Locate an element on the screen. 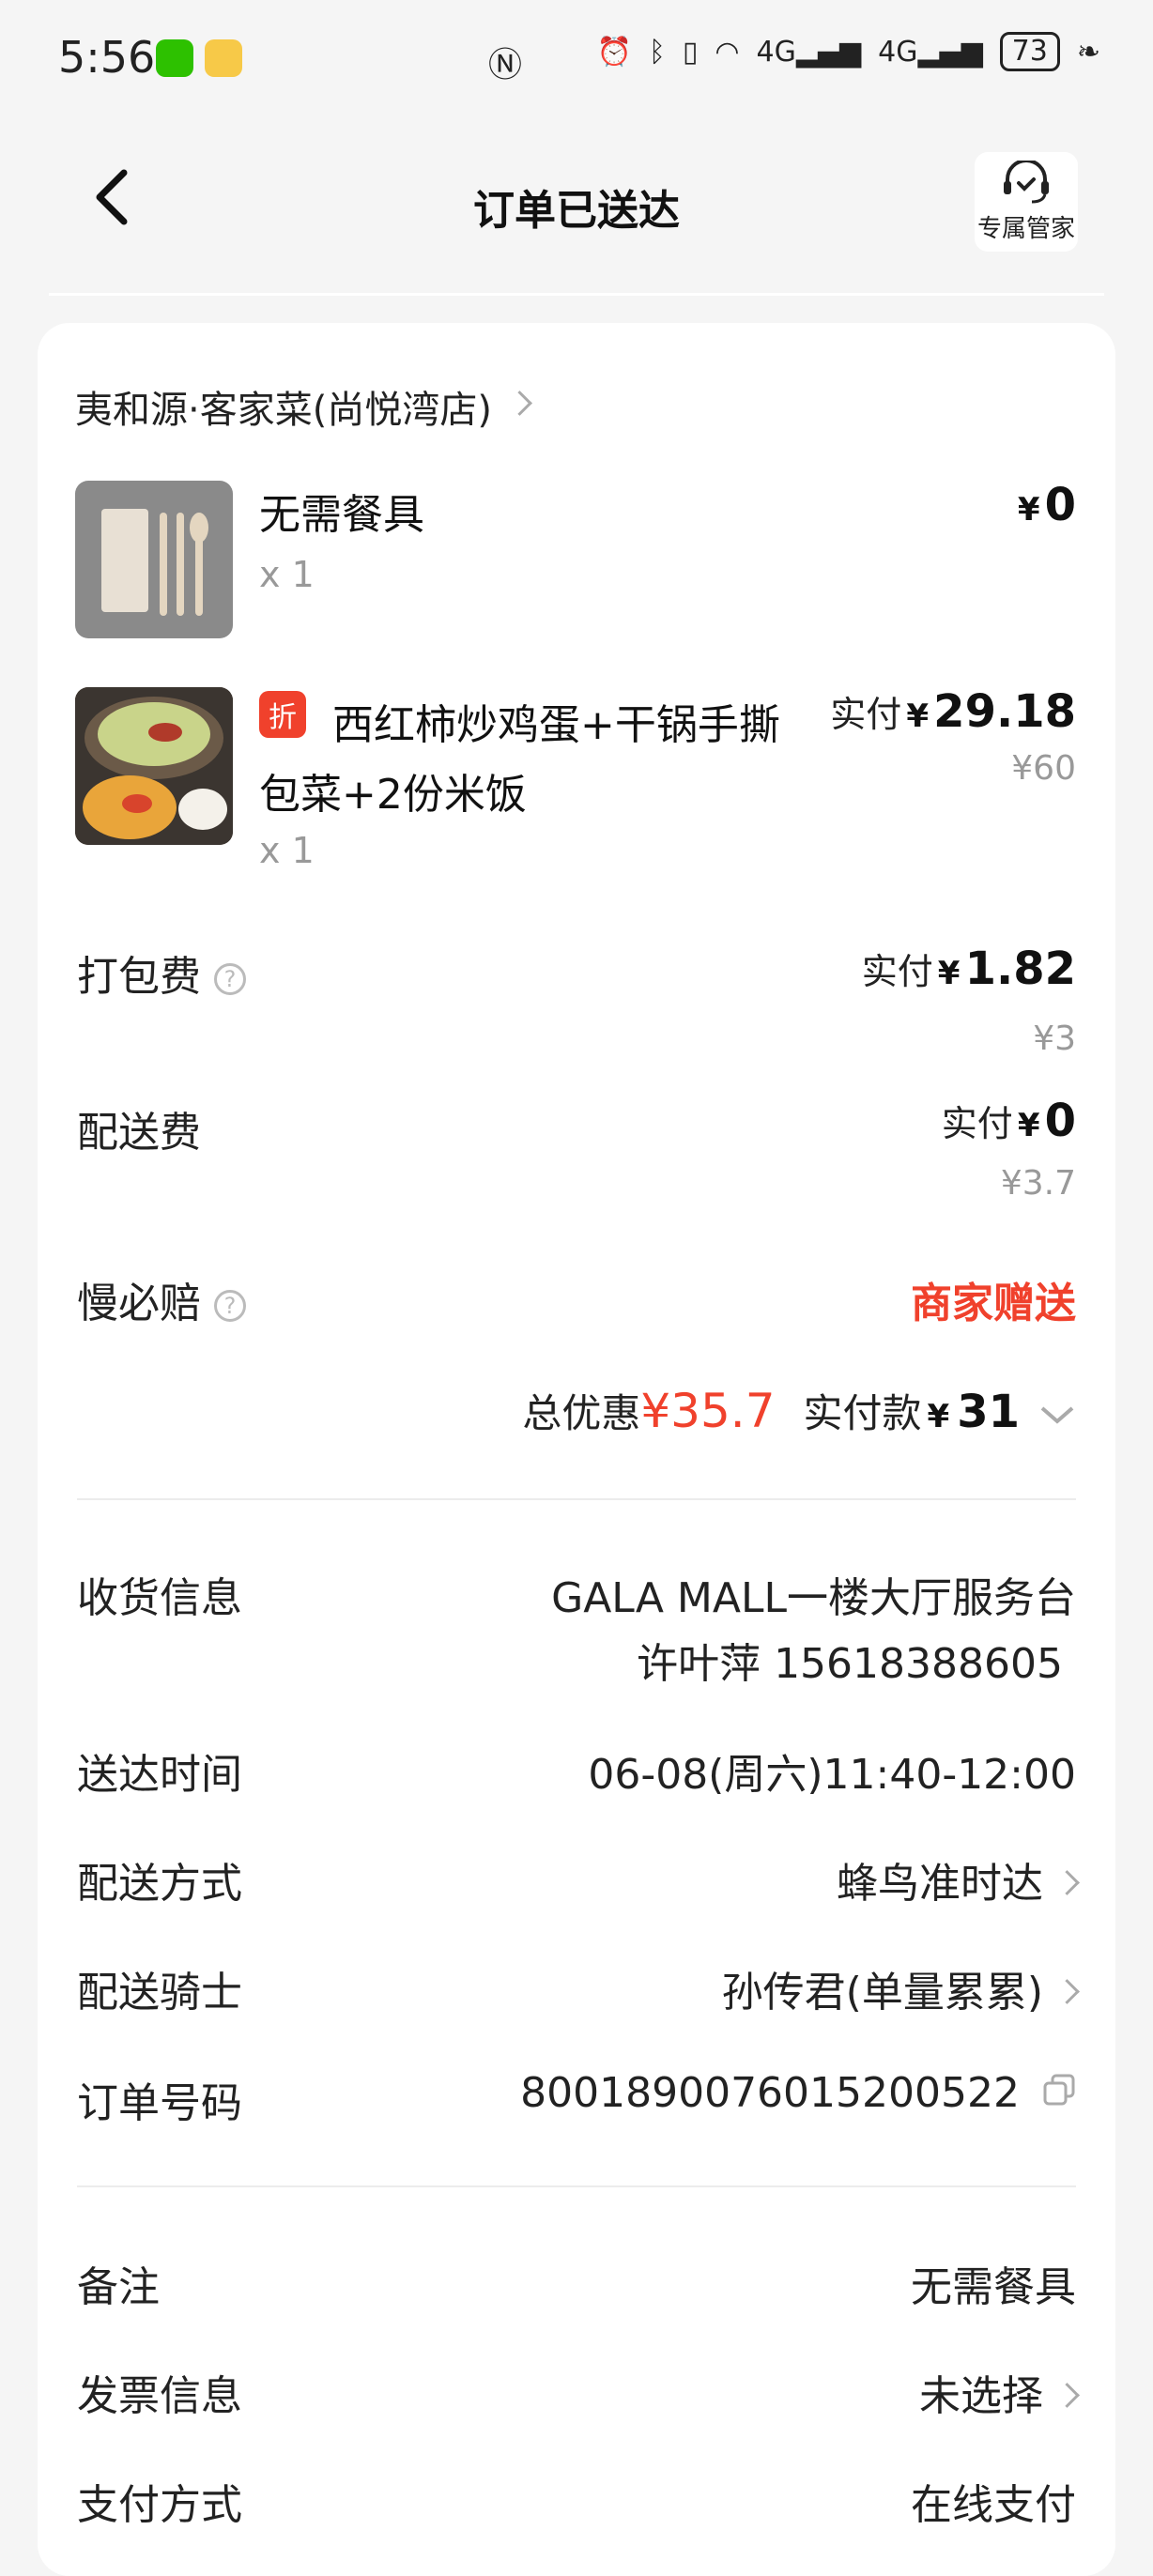 This screenshot has width=1153, height=2576. item-name: 无需餐具 is located at coordinates (342, 515).